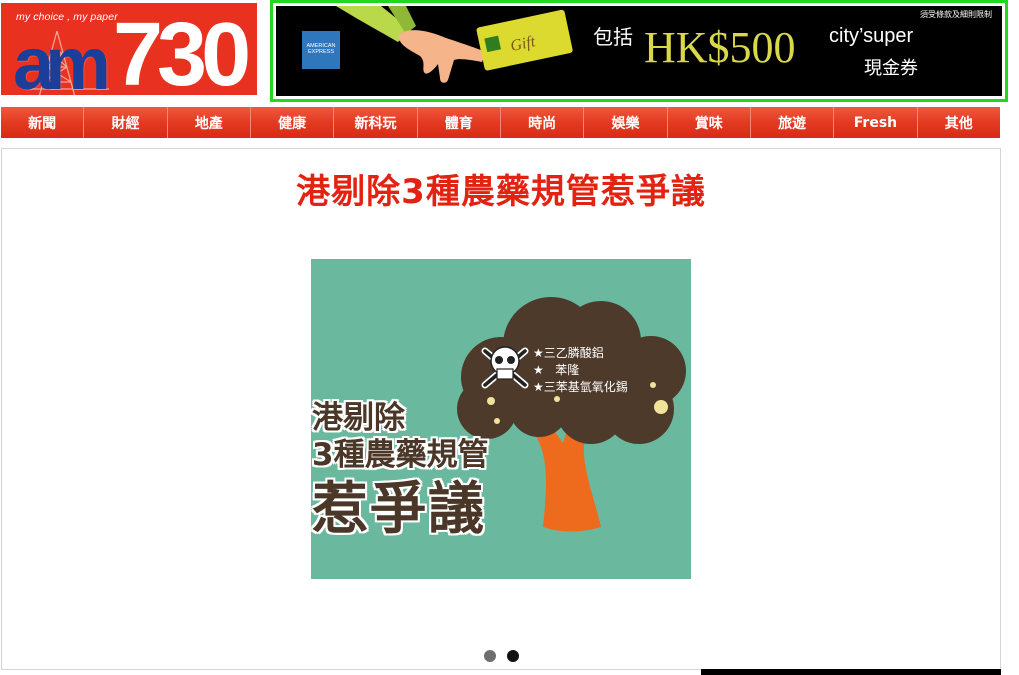  I want to click on pesticide-item: ★三苯基氫氧化錫, so click(580, 387).